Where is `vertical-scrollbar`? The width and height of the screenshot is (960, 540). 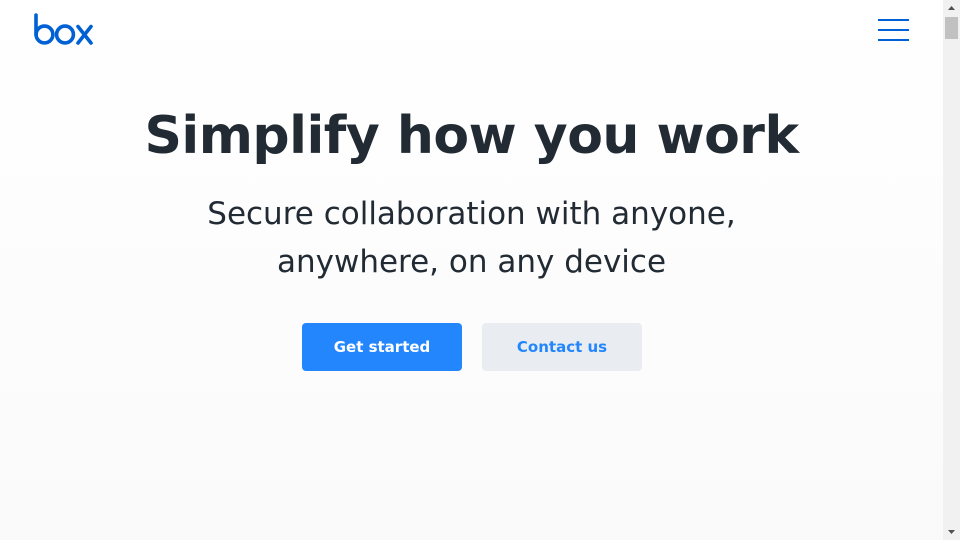
vertical-scrollbar is located at coordinates (951, 270).